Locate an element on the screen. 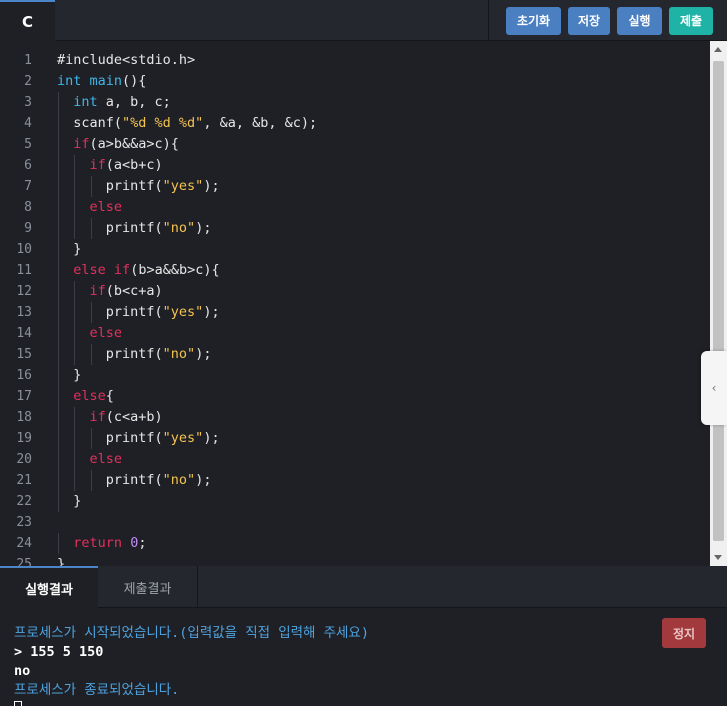  line-number: 9 is located at coordinates (28, 228).